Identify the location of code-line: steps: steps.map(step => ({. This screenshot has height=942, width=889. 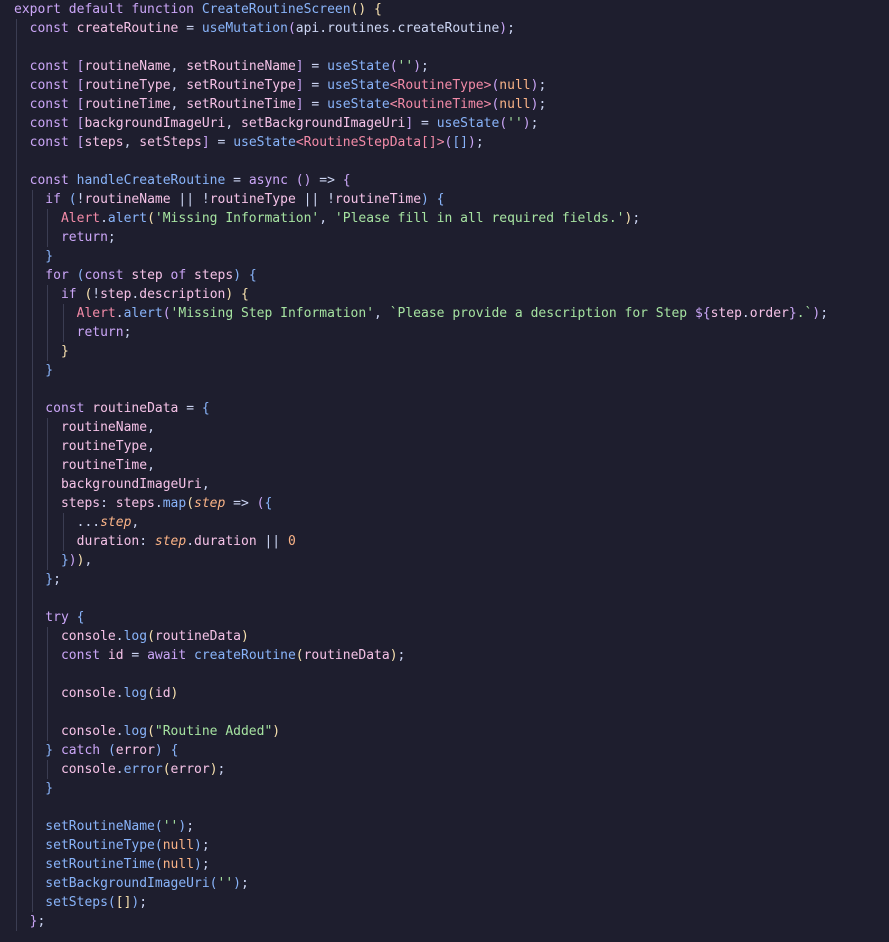
(143, 503).